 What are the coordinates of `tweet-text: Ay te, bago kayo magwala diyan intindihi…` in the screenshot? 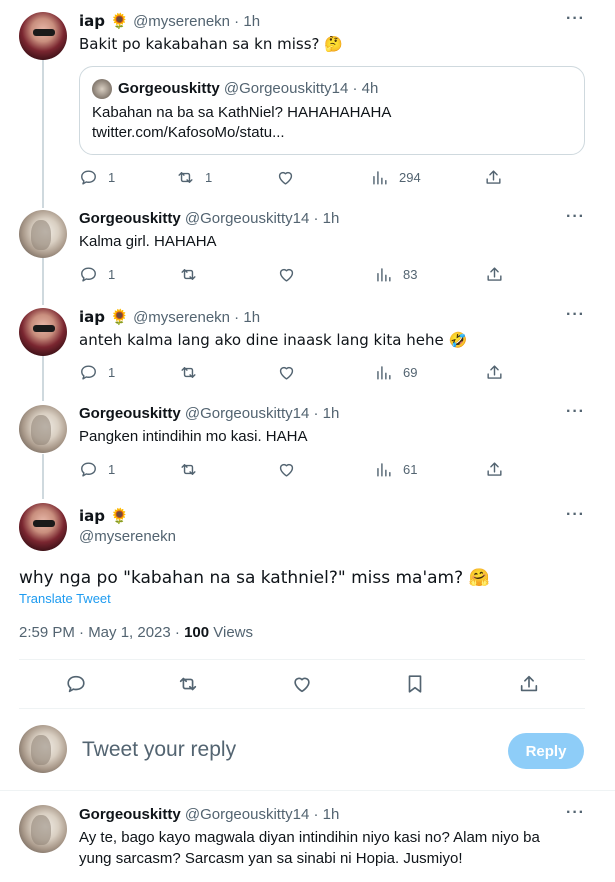 It's located at (309, 837).